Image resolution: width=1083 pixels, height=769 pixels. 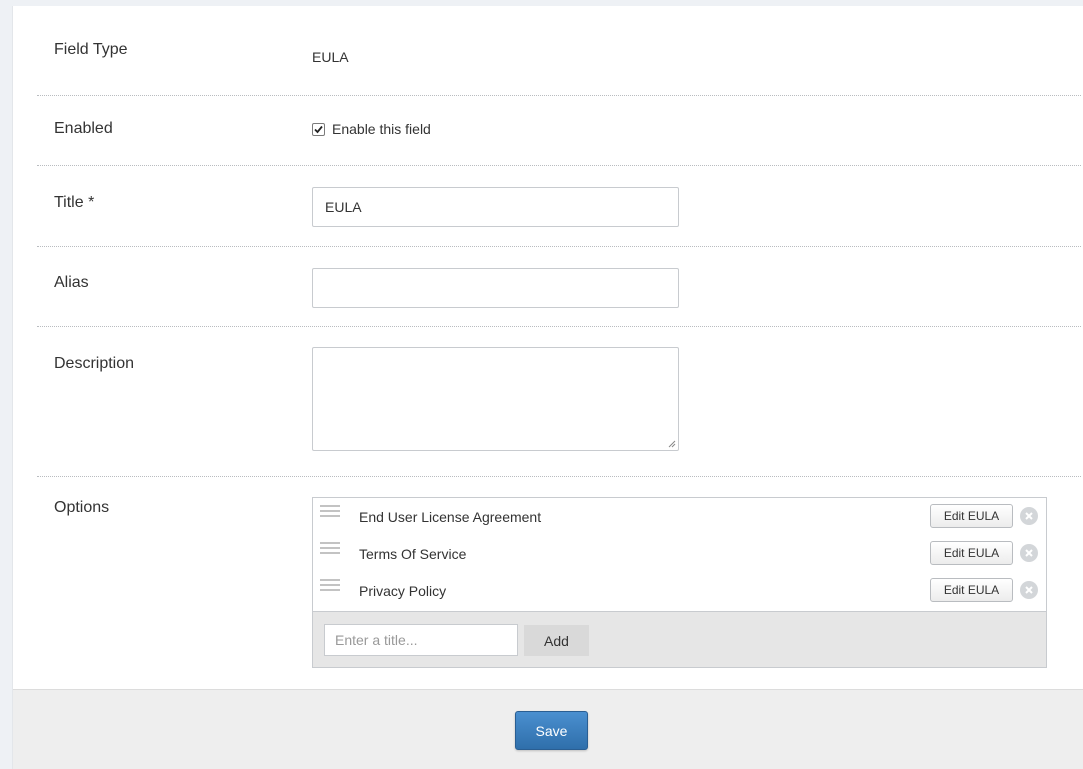 I want to click on option-item: Privacy Policy Edit EULA, so click(x=679, y=591).